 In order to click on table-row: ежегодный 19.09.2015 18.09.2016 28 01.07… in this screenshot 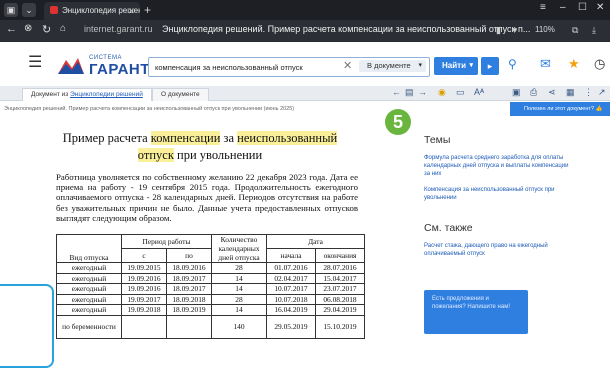, I will do `click(210, 268)`.